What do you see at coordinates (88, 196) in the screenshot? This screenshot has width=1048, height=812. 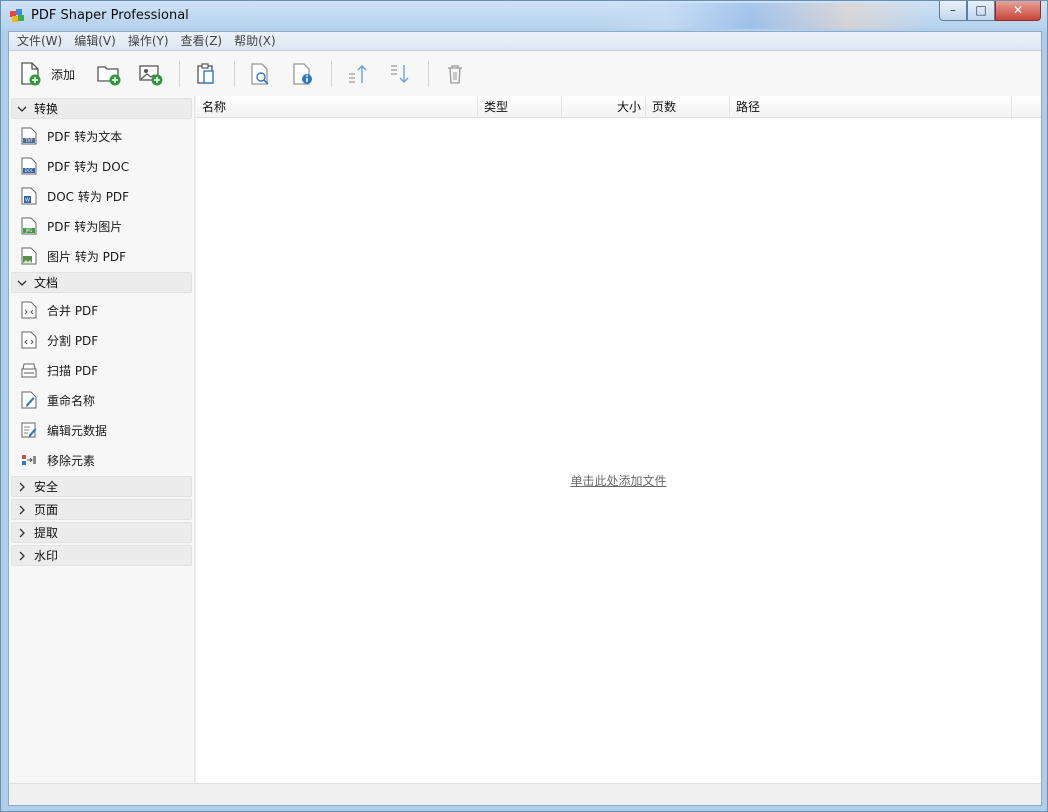 I see `sidebar-item-label: DOC 转为 PDF` at bounding box center [88, 196].